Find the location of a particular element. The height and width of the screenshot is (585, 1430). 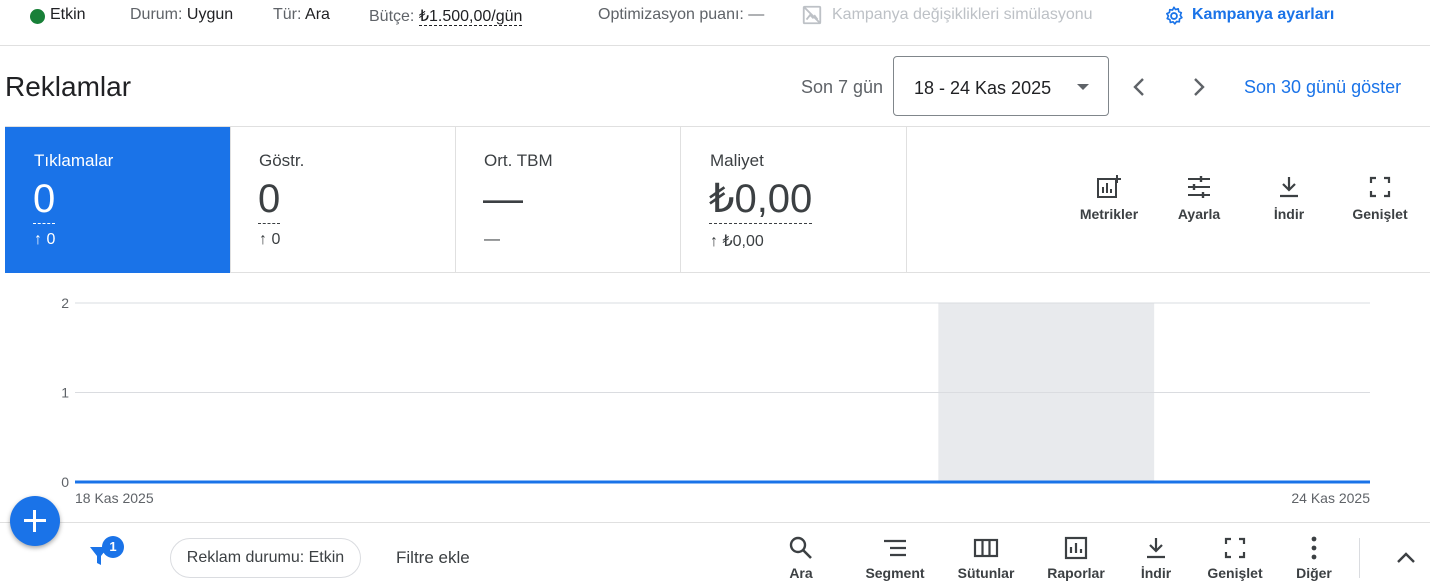

x-tick-label: 24 Kas 2025 is located at coordinates (1330, 498).